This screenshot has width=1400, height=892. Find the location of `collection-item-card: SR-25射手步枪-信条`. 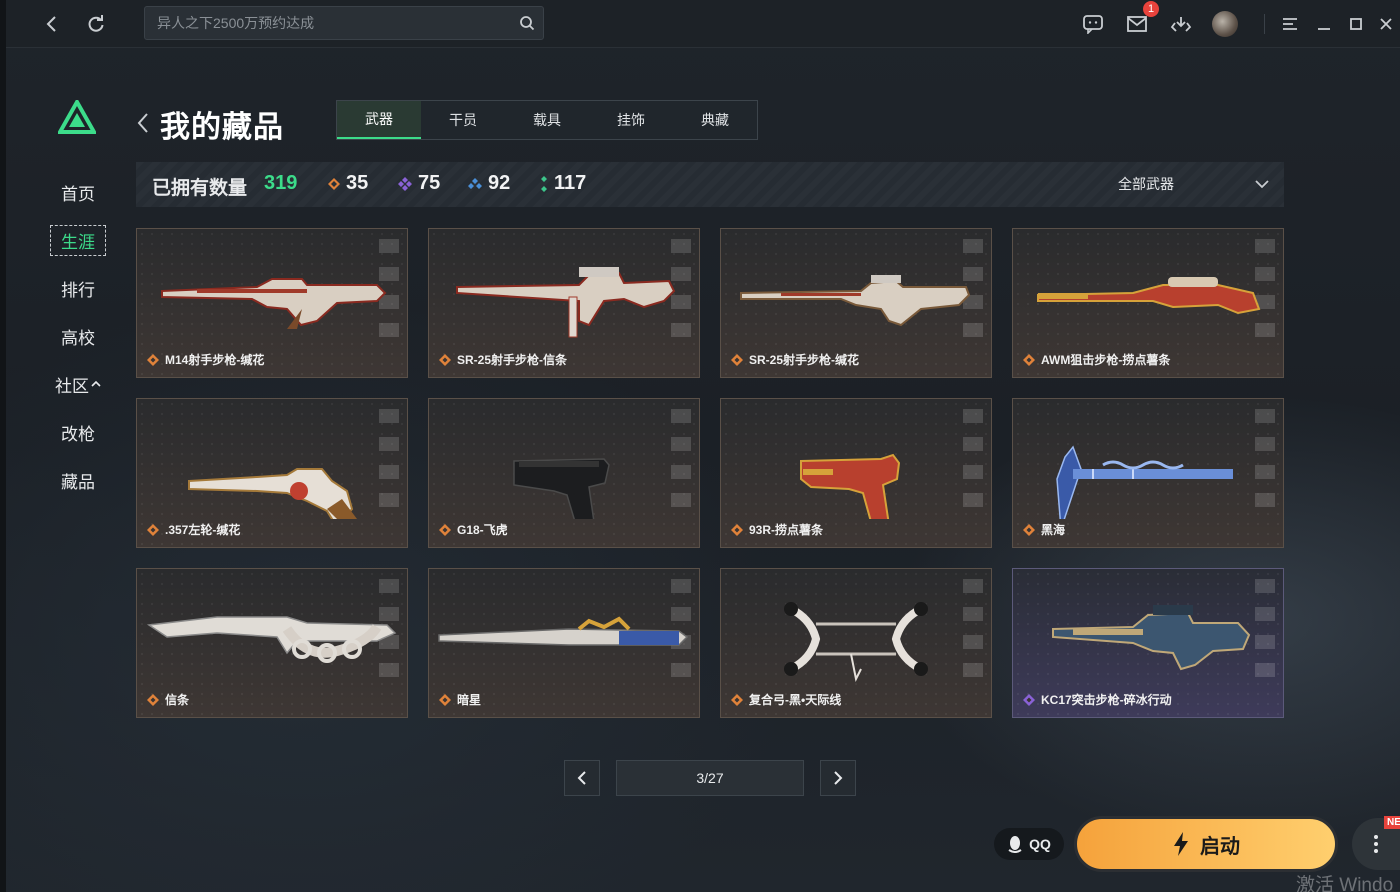

collection-item-card: SR-25射手步枪-信条 is located at coordinates (564, 303).